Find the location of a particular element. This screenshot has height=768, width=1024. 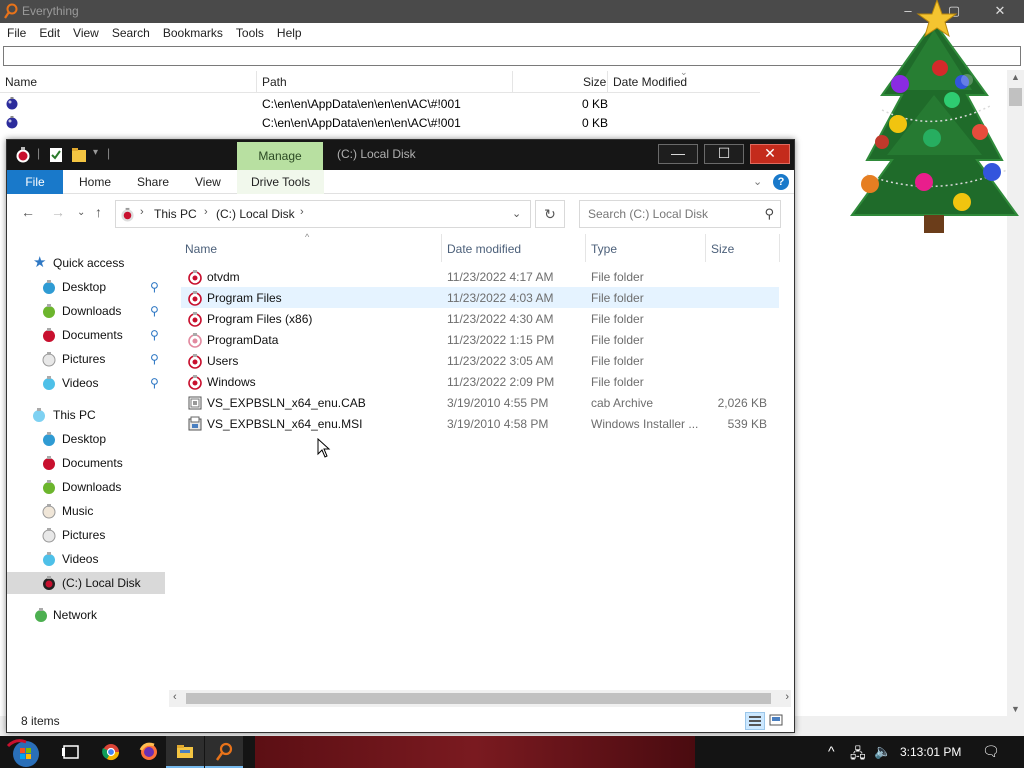

drive-app-icon is located at coordinates (23, 155).